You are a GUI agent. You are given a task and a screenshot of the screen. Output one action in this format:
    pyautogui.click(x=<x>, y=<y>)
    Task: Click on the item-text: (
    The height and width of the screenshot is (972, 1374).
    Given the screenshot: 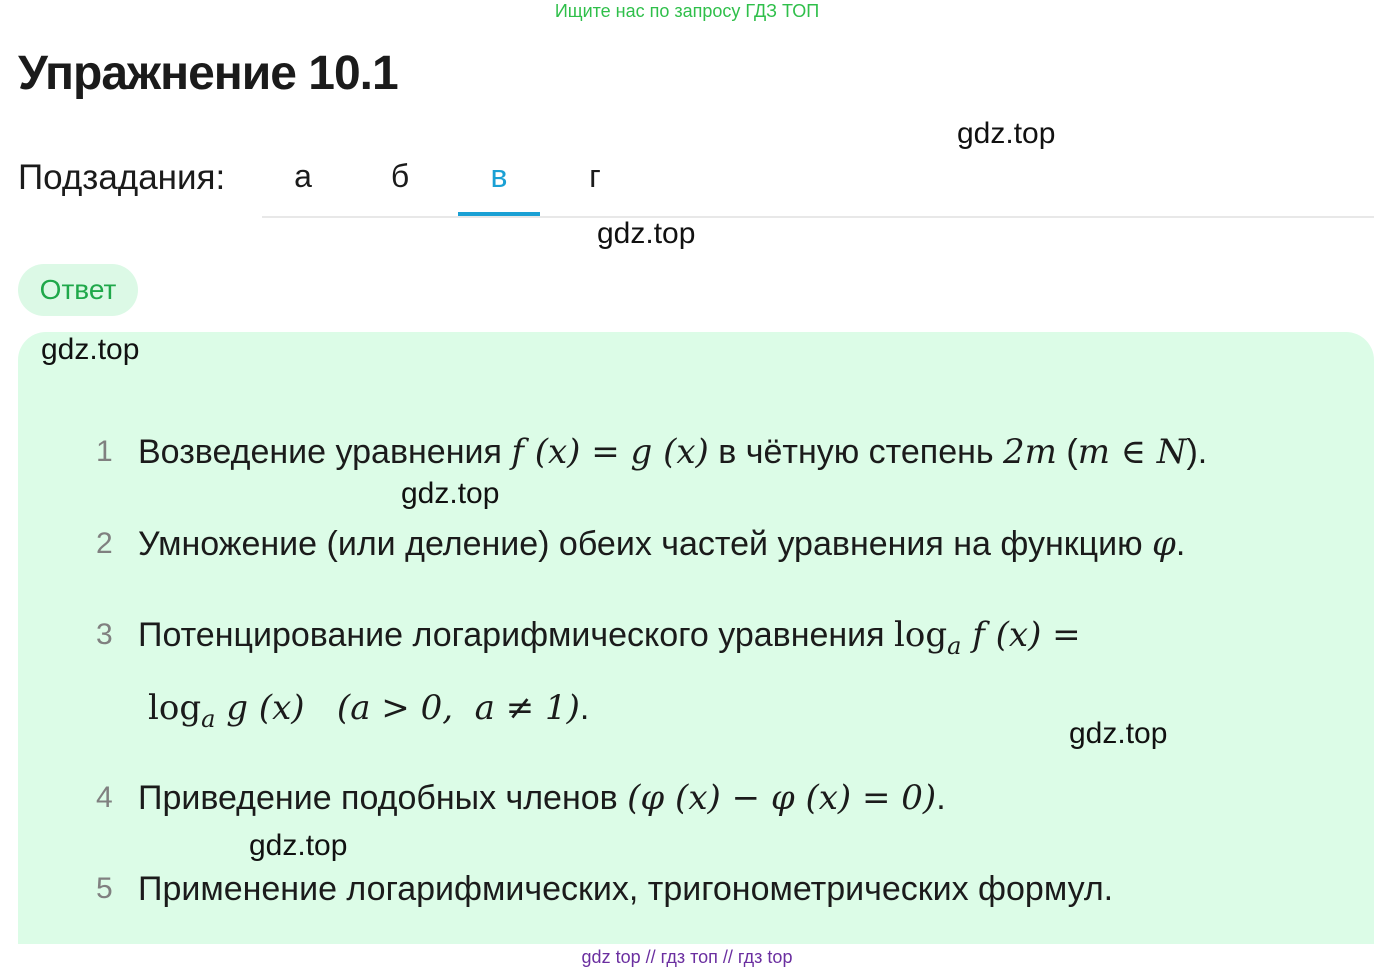 What is the action you would take?
    pyautogui.click(x=1067, y=452)
    